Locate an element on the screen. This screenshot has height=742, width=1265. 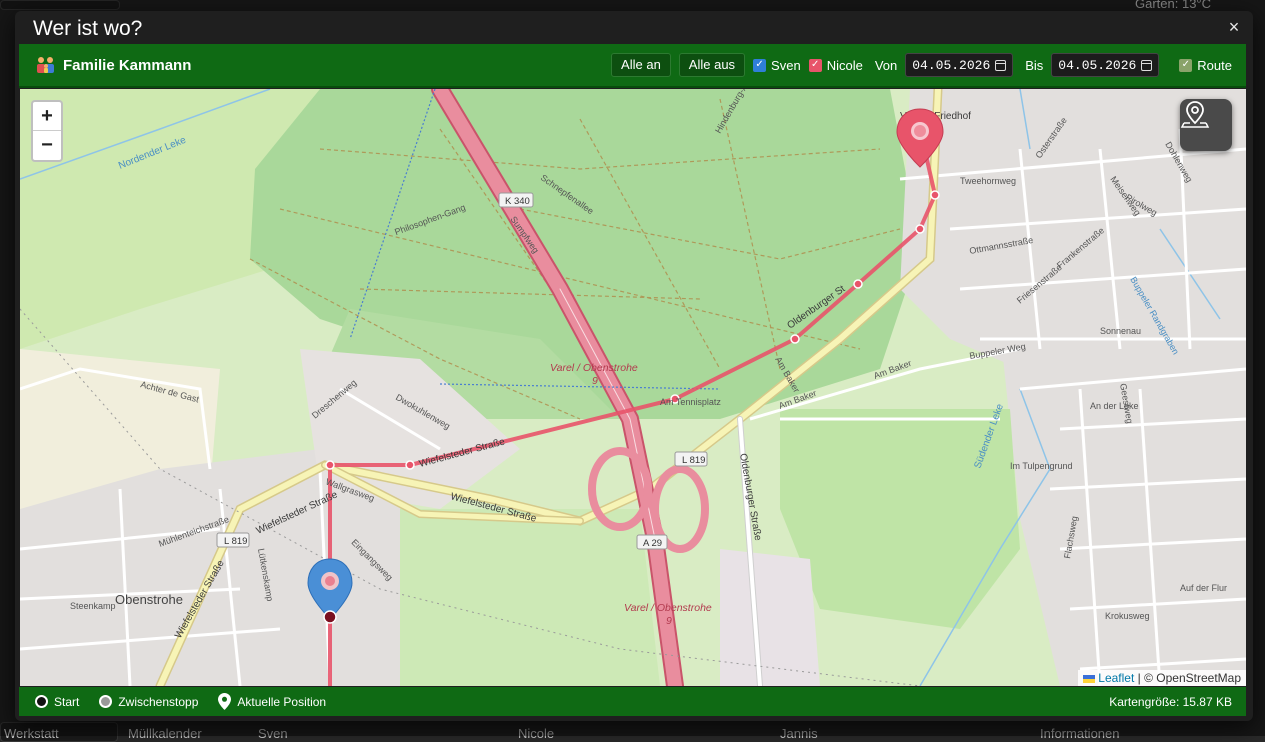
map-size-info: Kartengröße: 15.87 KB is located at coordinates (1170, 701).